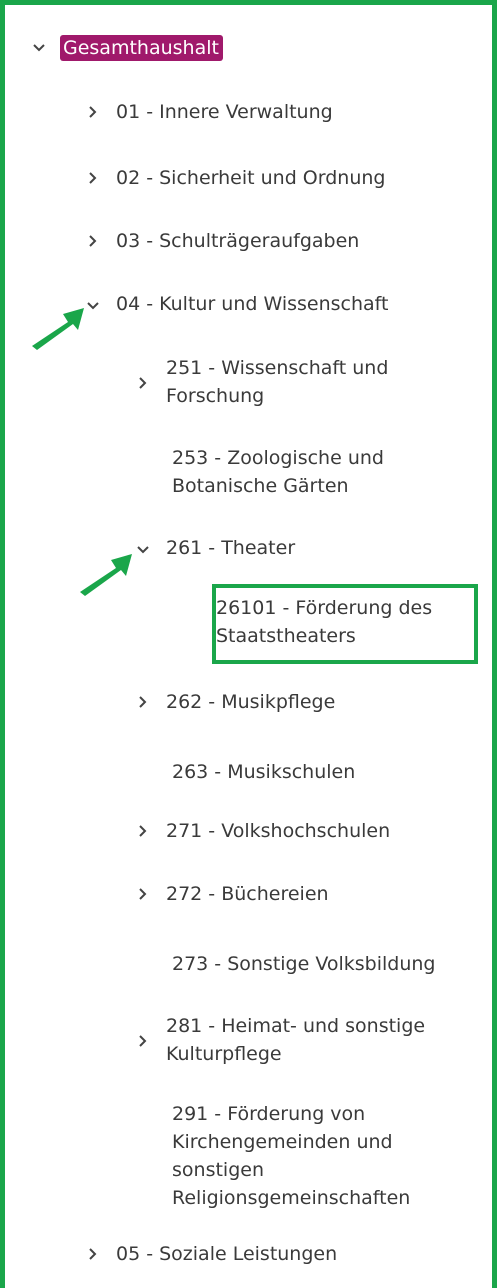  What do you see at coordinates (278, 831) in the screenshot?
I see `tree-label: 271 - Volkshochschulen` at bounding box center [278, 831].